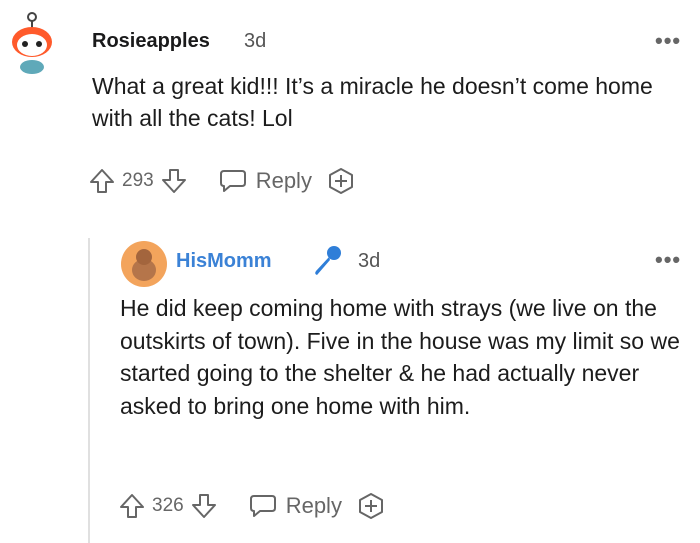 The image size is (700, 543). Describe the element at coordinates (138, 180) in the screenshot. I see `vote-count: 293` at that location.